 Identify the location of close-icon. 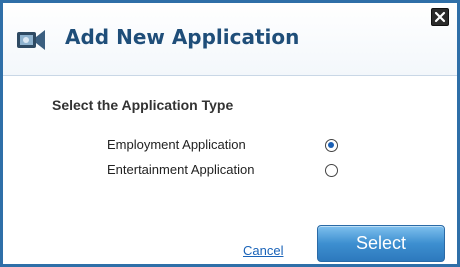
(440, 17).